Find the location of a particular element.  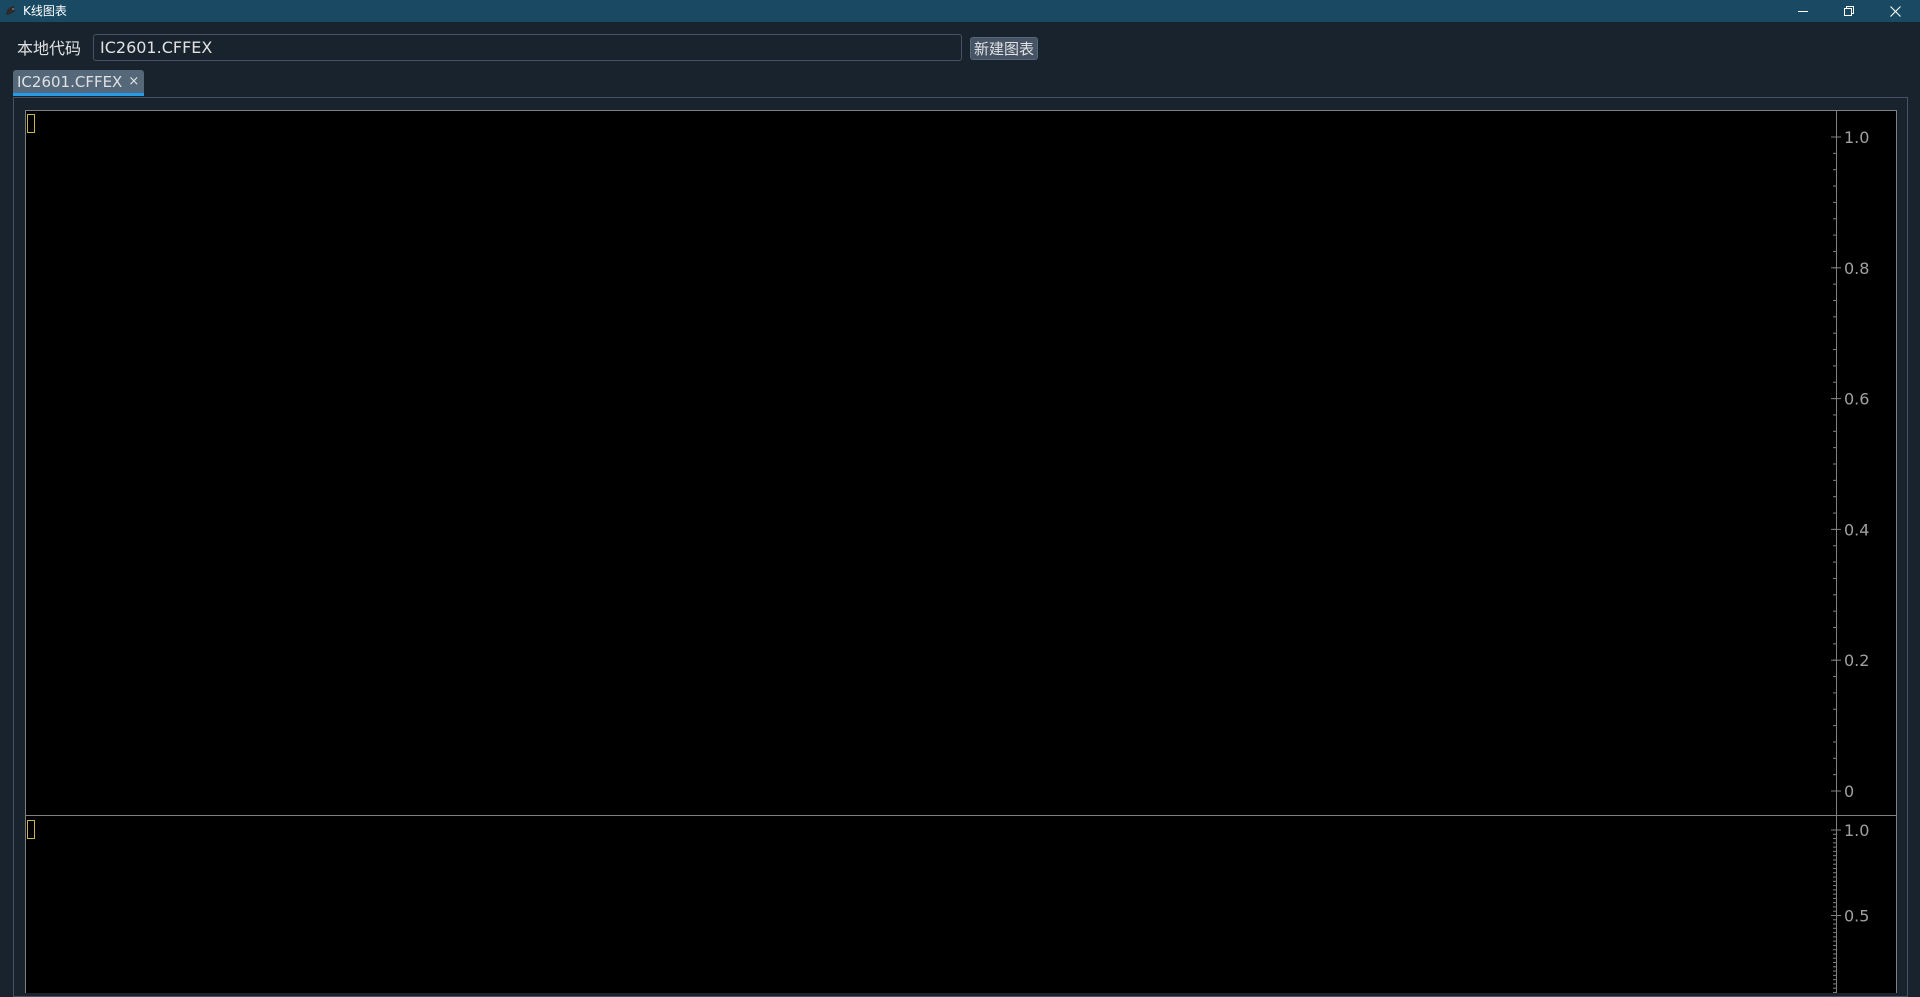

restore-button is located at coordinates (1849, 11).